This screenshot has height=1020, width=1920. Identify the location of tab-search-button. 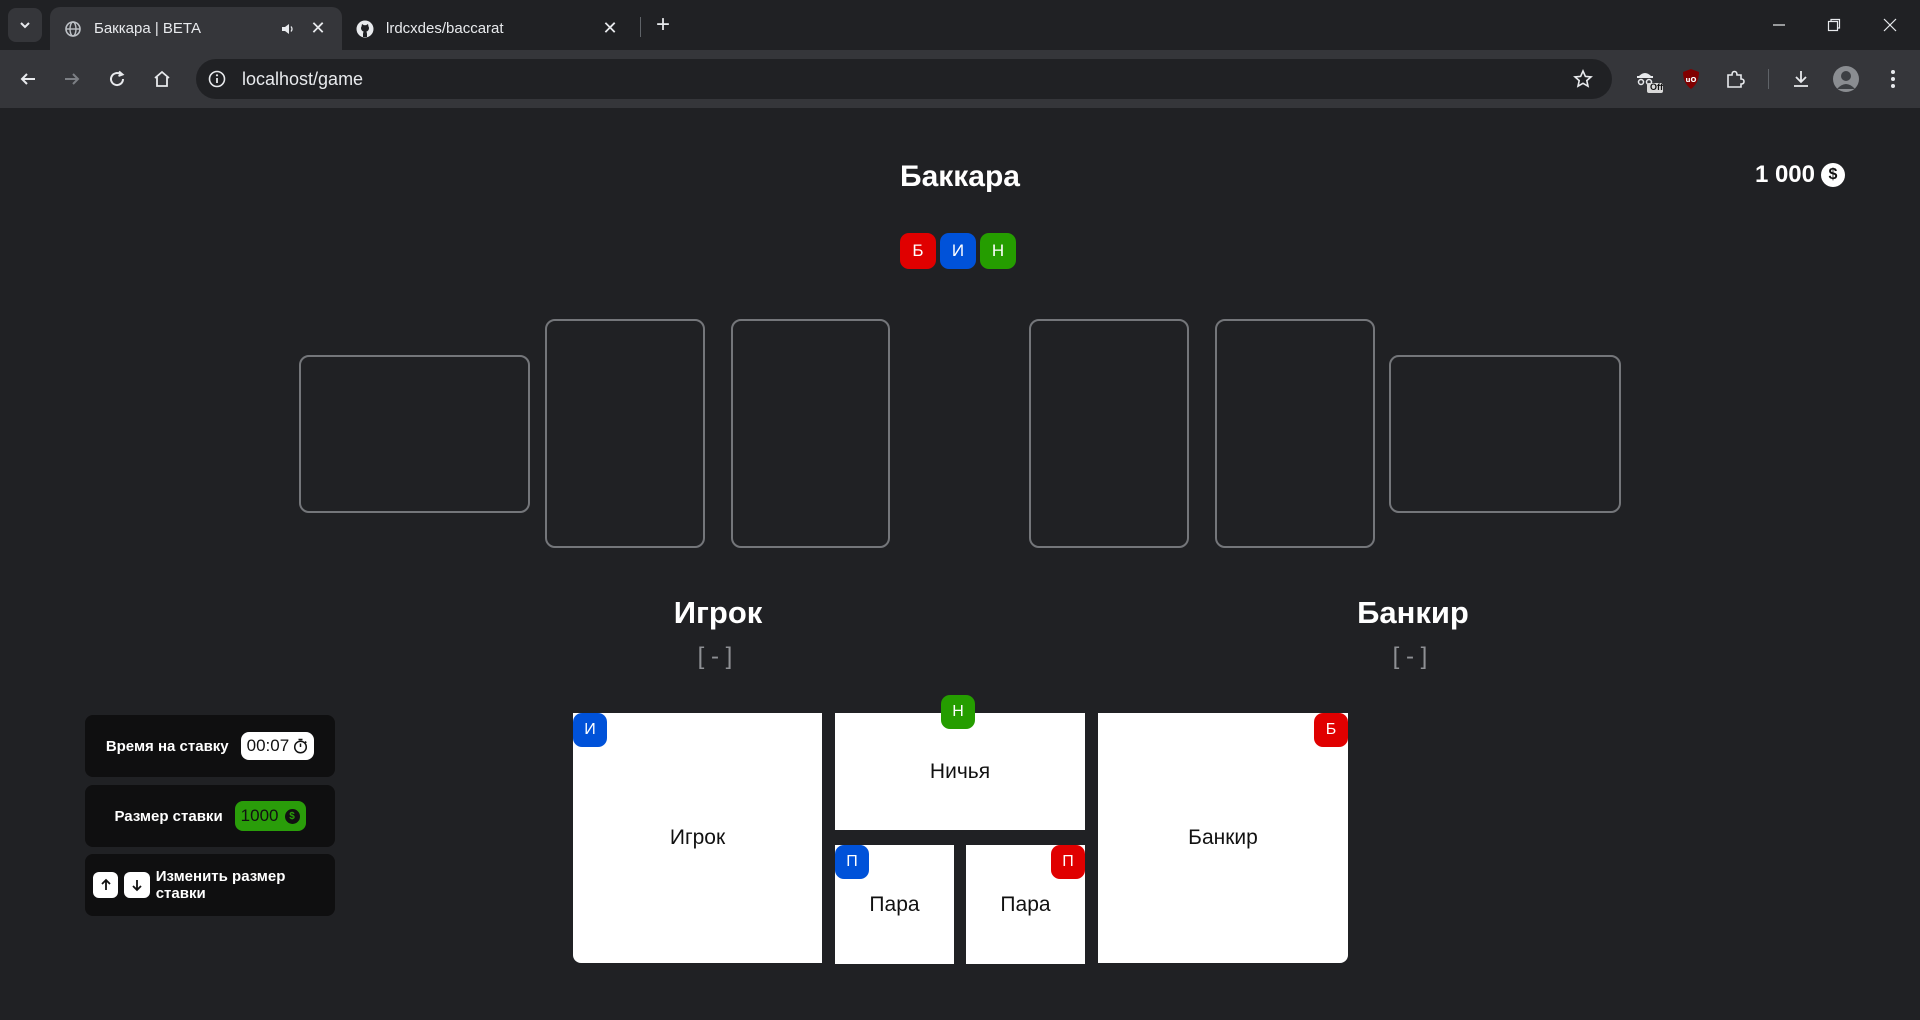
(25, 25).